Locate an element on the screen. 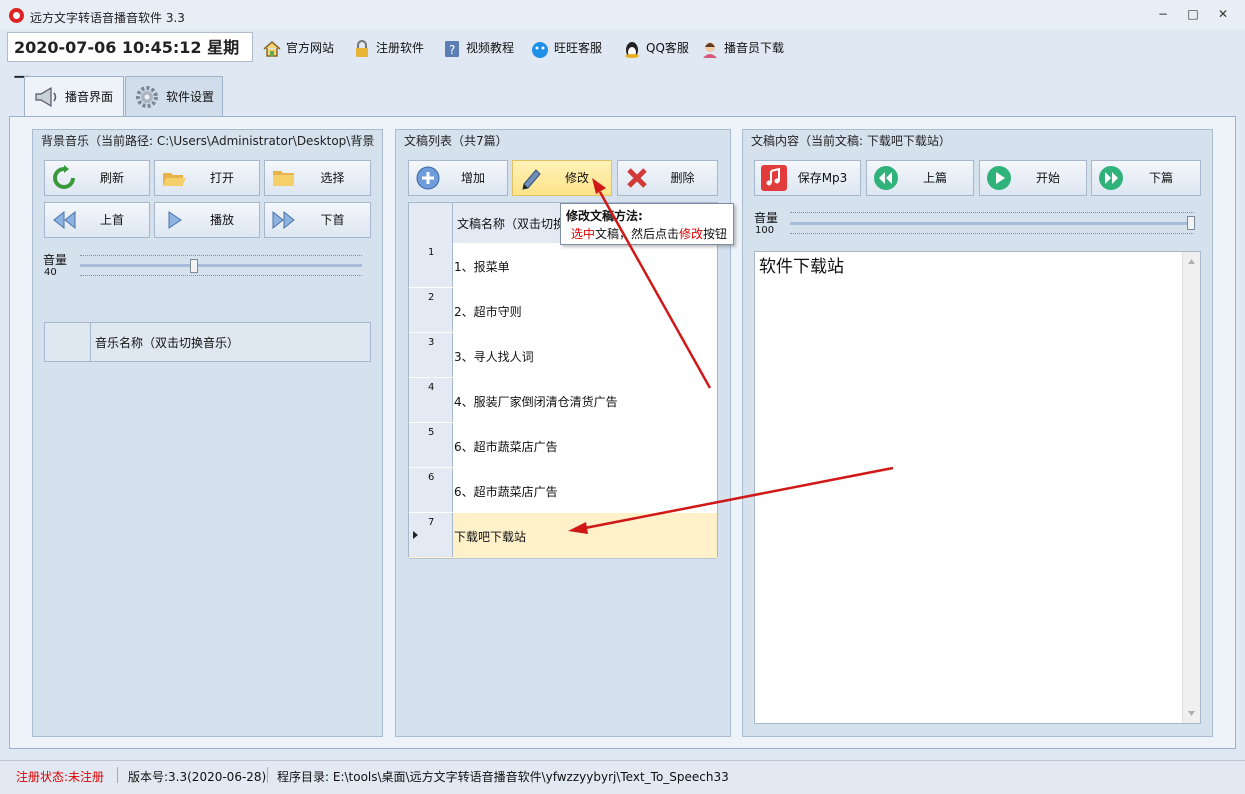 Image resolution: width=1245 pixels, height=794 pixels. lock-icon is located at coordinates (362, 49).